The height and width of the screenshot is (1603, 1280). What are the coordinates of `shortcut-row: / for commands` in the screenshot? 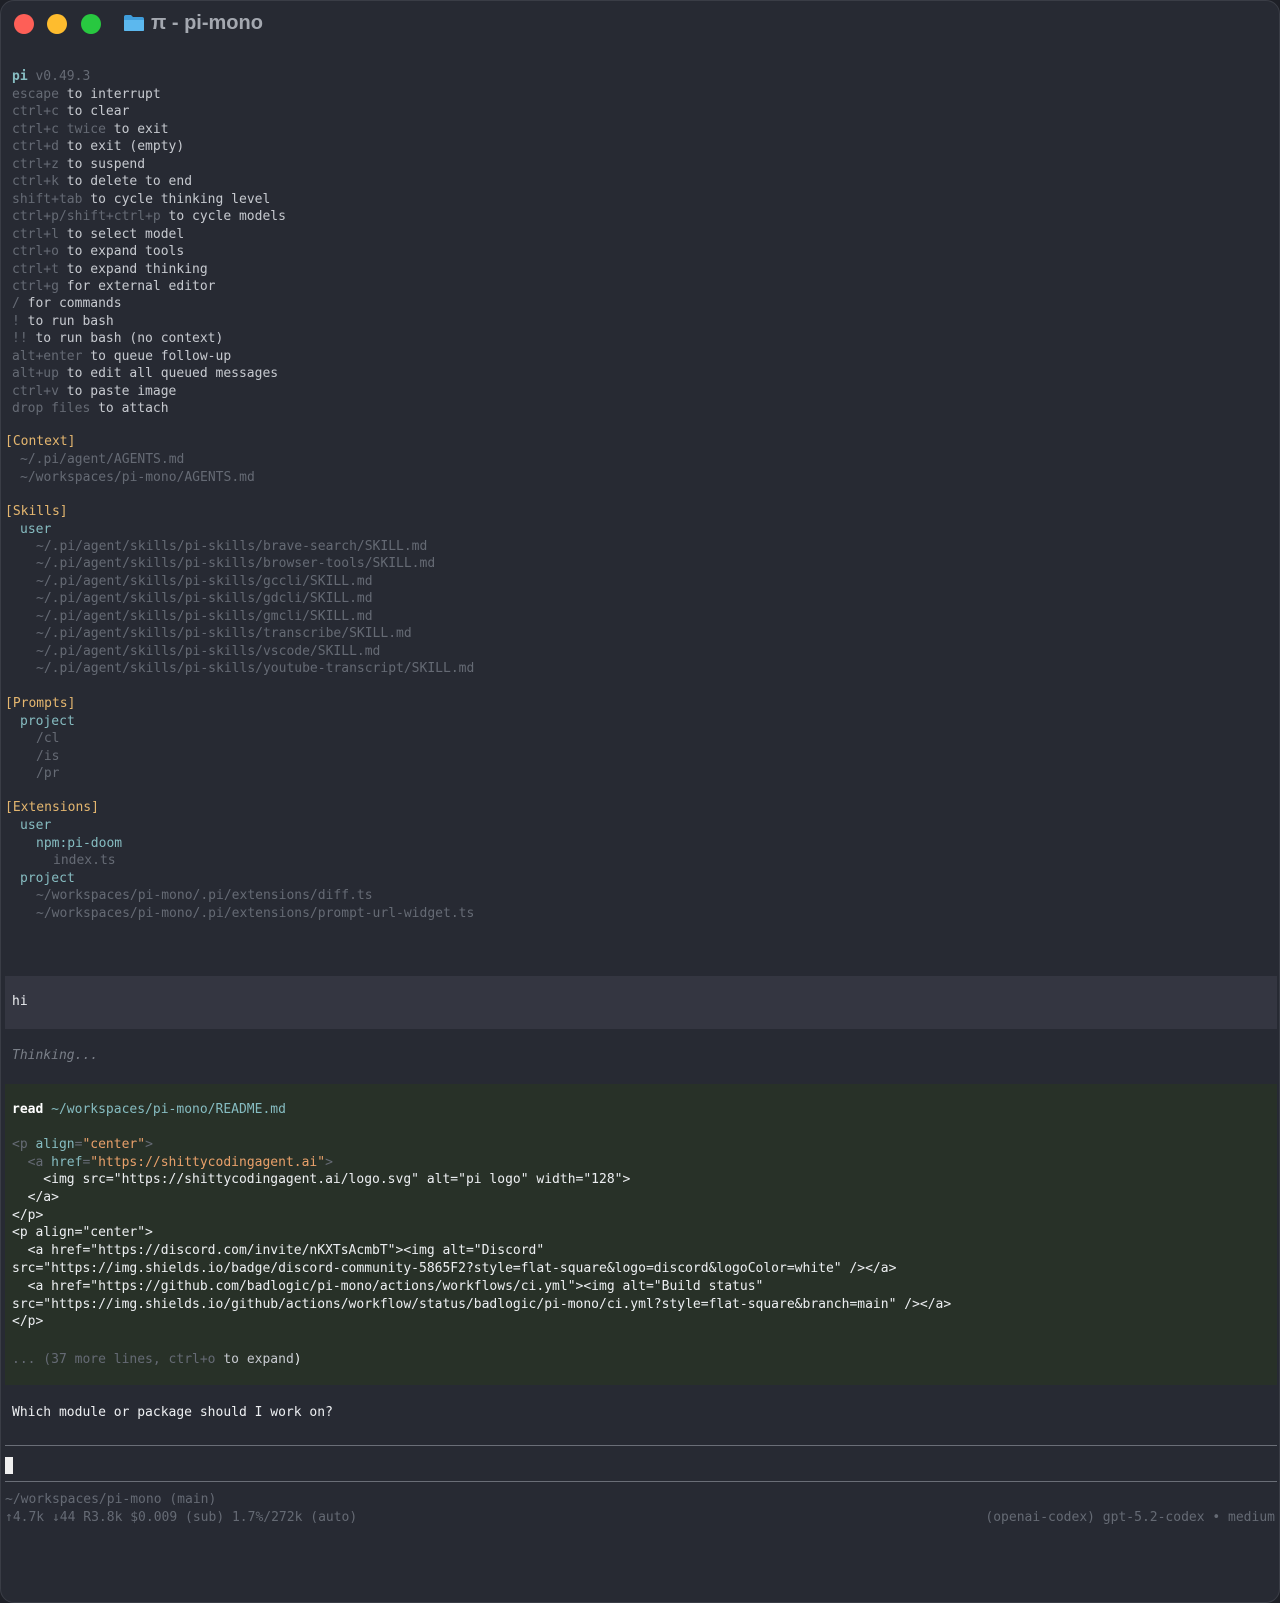 It's located at (67, 304).